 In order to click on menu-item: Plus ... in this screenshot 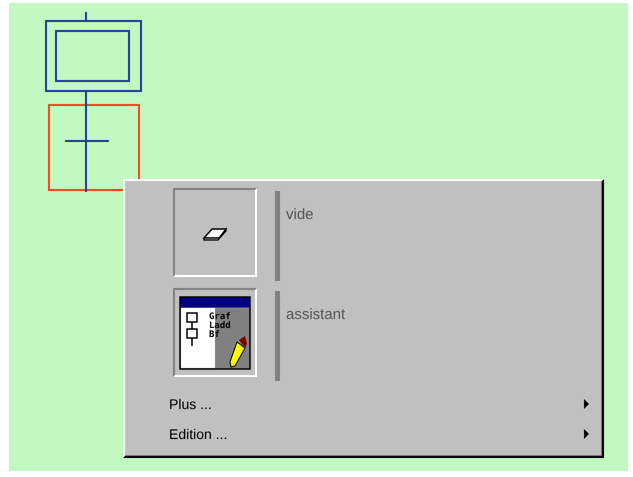, I will do `click(385, 404)`.